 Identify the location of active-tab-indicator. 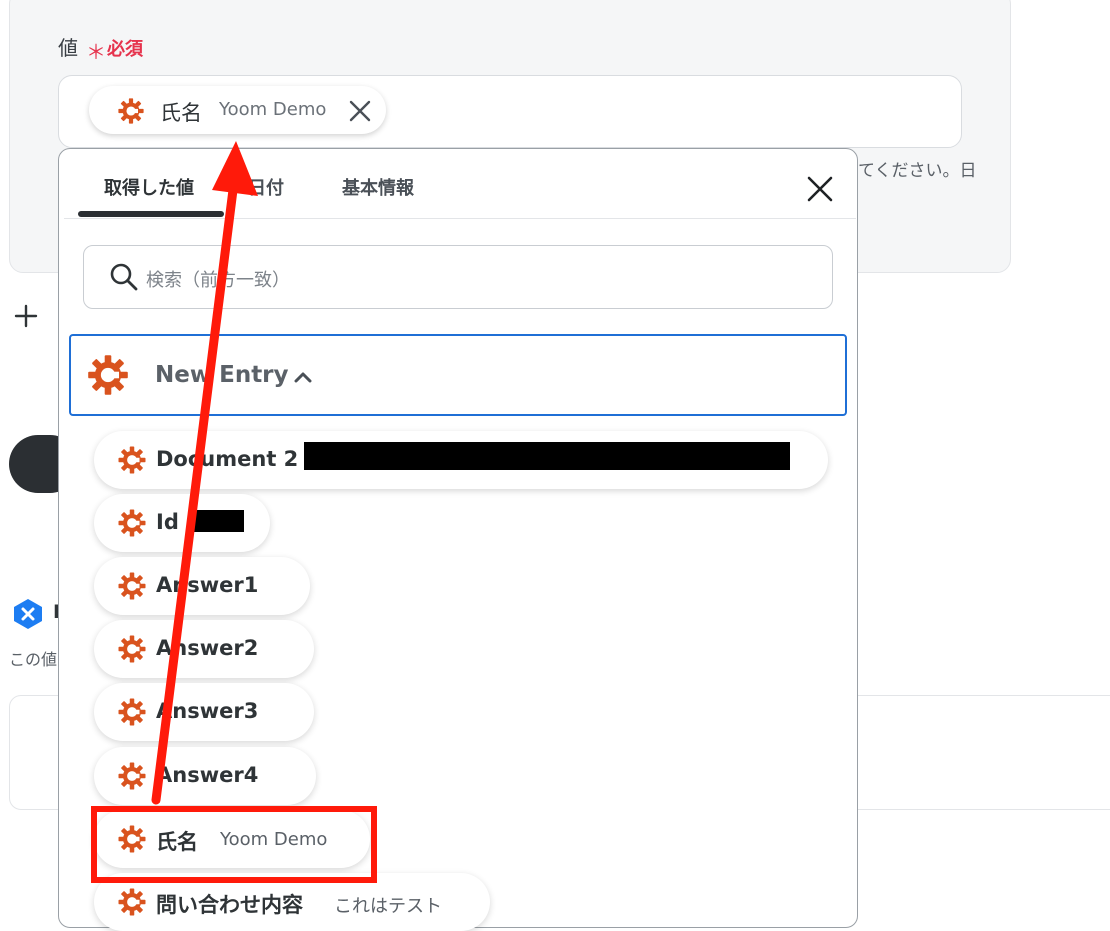
(151, 214).